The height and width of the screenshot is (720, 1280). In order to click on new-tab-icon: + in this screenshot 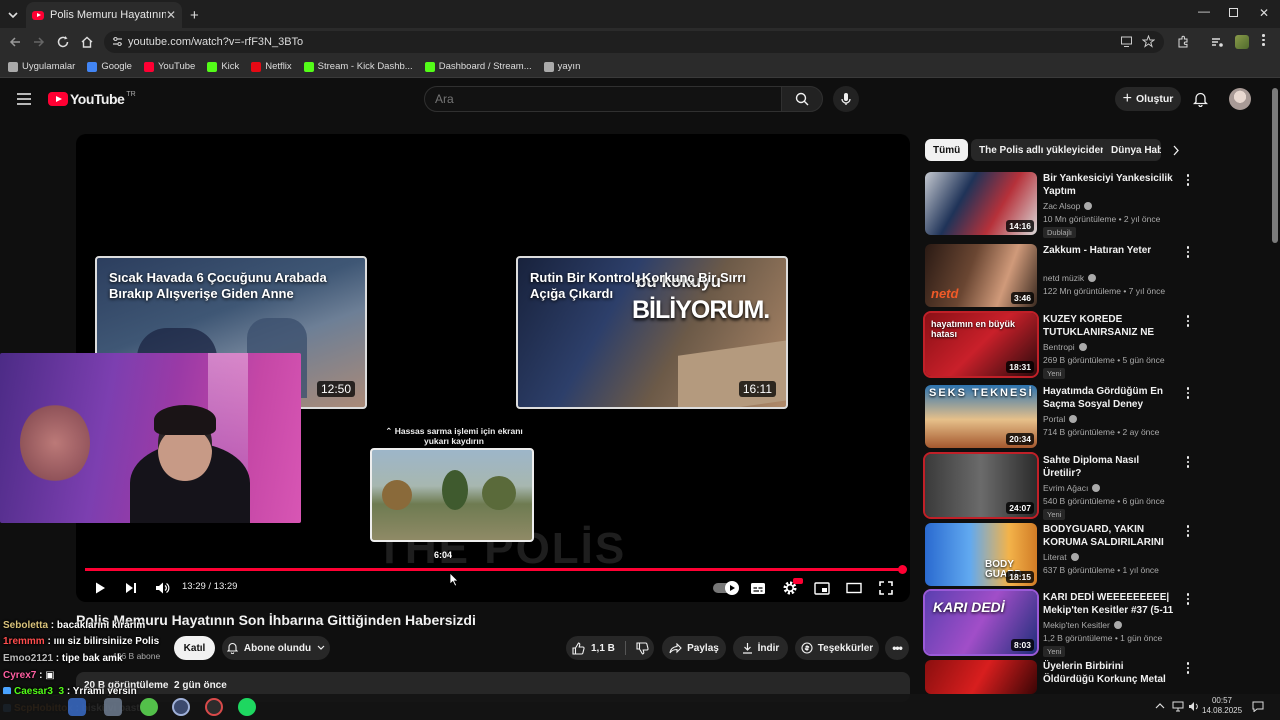, I will do `click(194, 15)`.